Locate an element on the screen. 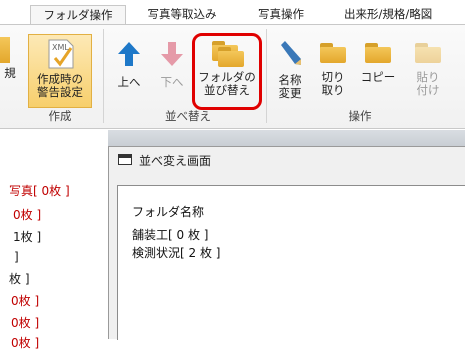 The width and height of the screenshot is (465, 351). new-button-partial: 規 is located at coordinates (10, 58).